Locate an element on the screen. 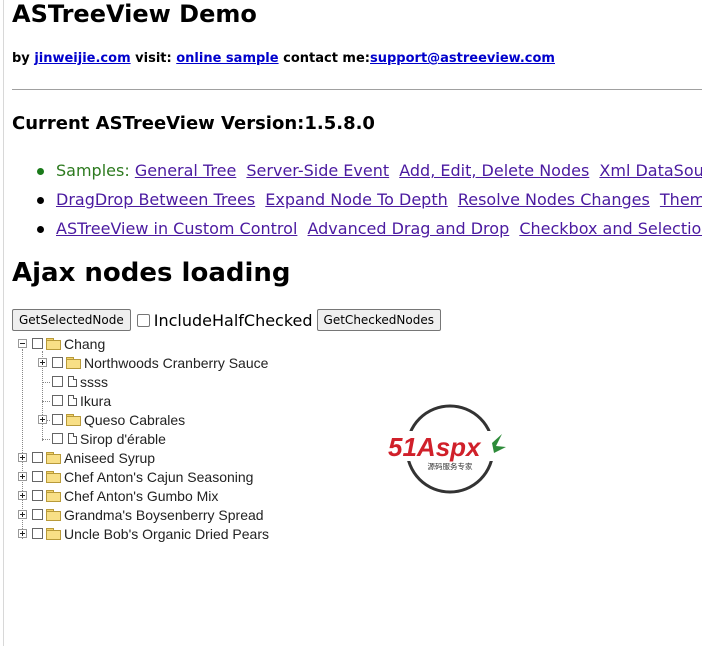 The width and height of the screenshot is (702, 646). link-resolve-nodes-changes: Resolve Nodes Changes is located at coordinates (554, 199).